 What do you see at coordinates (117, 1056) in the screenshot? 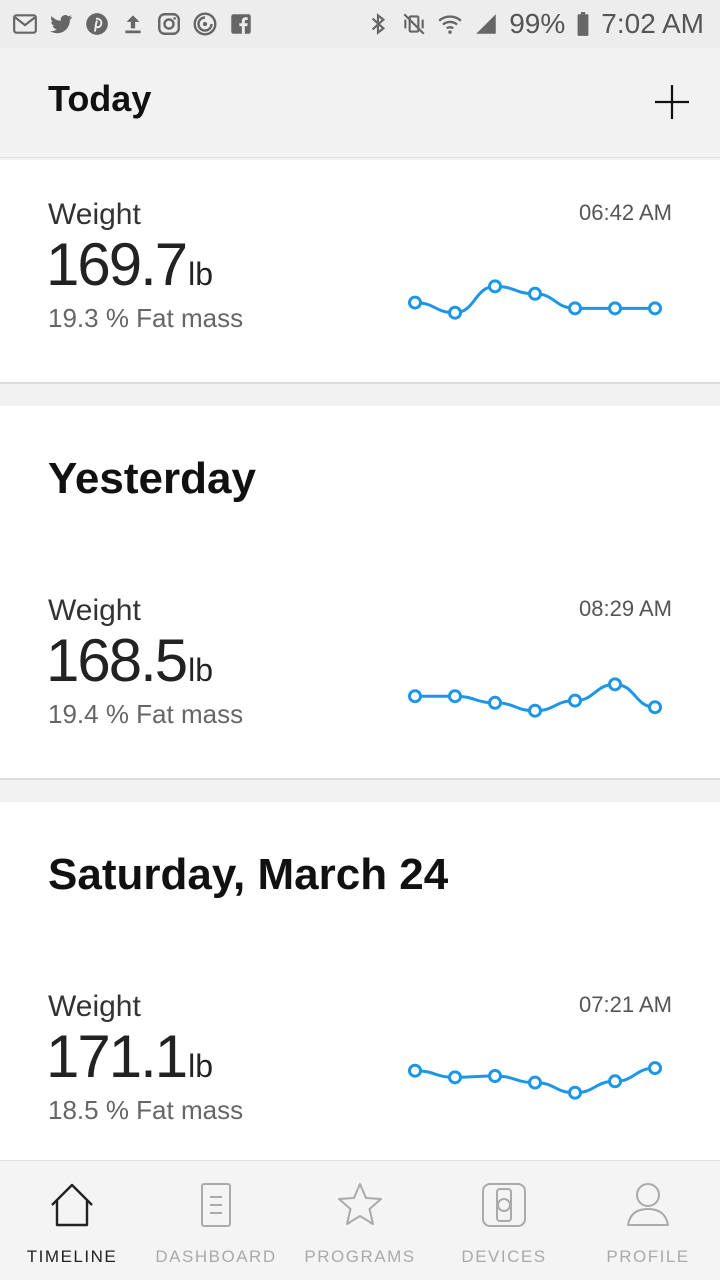
I see `weight-number: 171.1` at bounding box center [117, 1056].